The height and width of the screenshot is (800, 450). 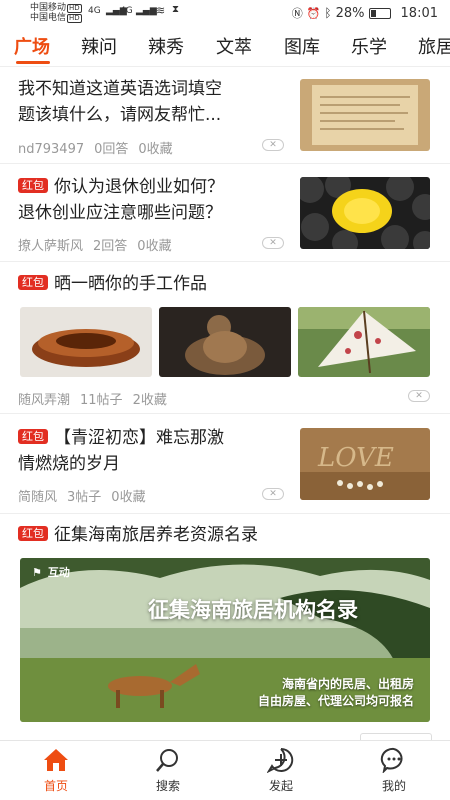 What do you see at coordinates (302, 46) in the screenshot?
I see `tab-gallery: 图库` at bounding box center [302, 46].